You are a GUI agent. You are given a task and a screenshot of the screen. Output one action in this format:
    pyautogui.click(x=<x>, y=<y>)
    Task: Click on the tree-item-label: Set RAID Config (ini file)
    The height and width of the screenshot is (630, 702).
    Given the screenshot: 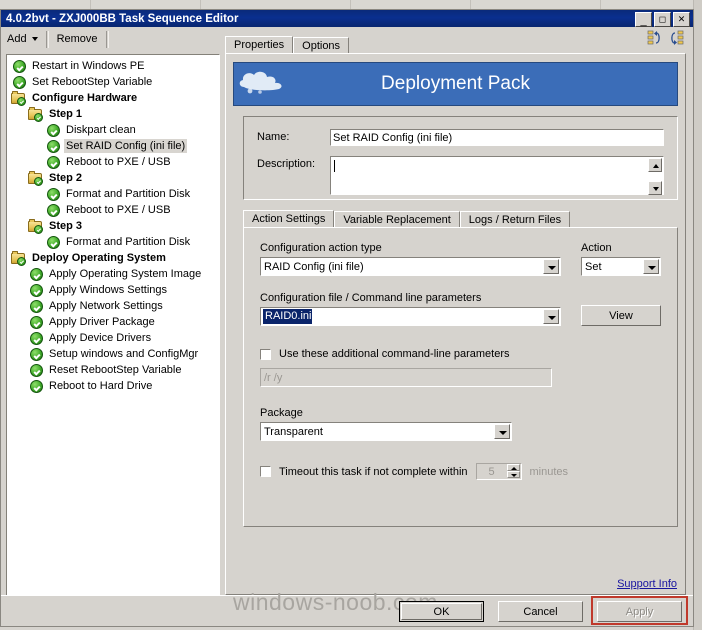 What is the action you would take?
    pyautogui.click(x=126, y=146)
    